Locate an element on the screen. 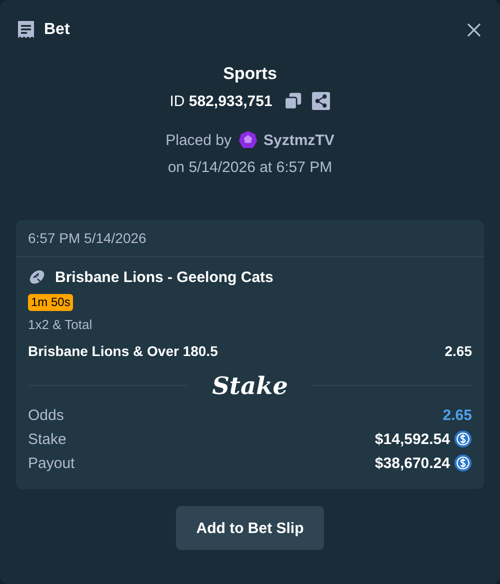 This screenshot has width=500, height=584. user-link: SyztmzTV is located at coordinates (299, 140).